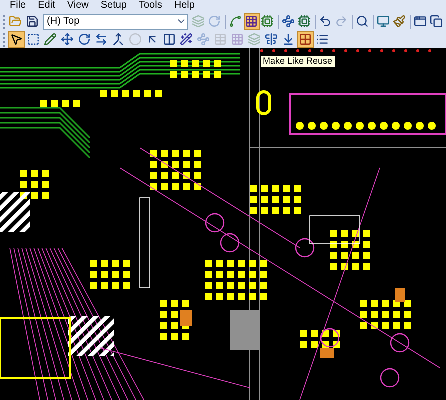 This screenshot has height=400, width=446. I want to click on search-icon, so click(363, 21).